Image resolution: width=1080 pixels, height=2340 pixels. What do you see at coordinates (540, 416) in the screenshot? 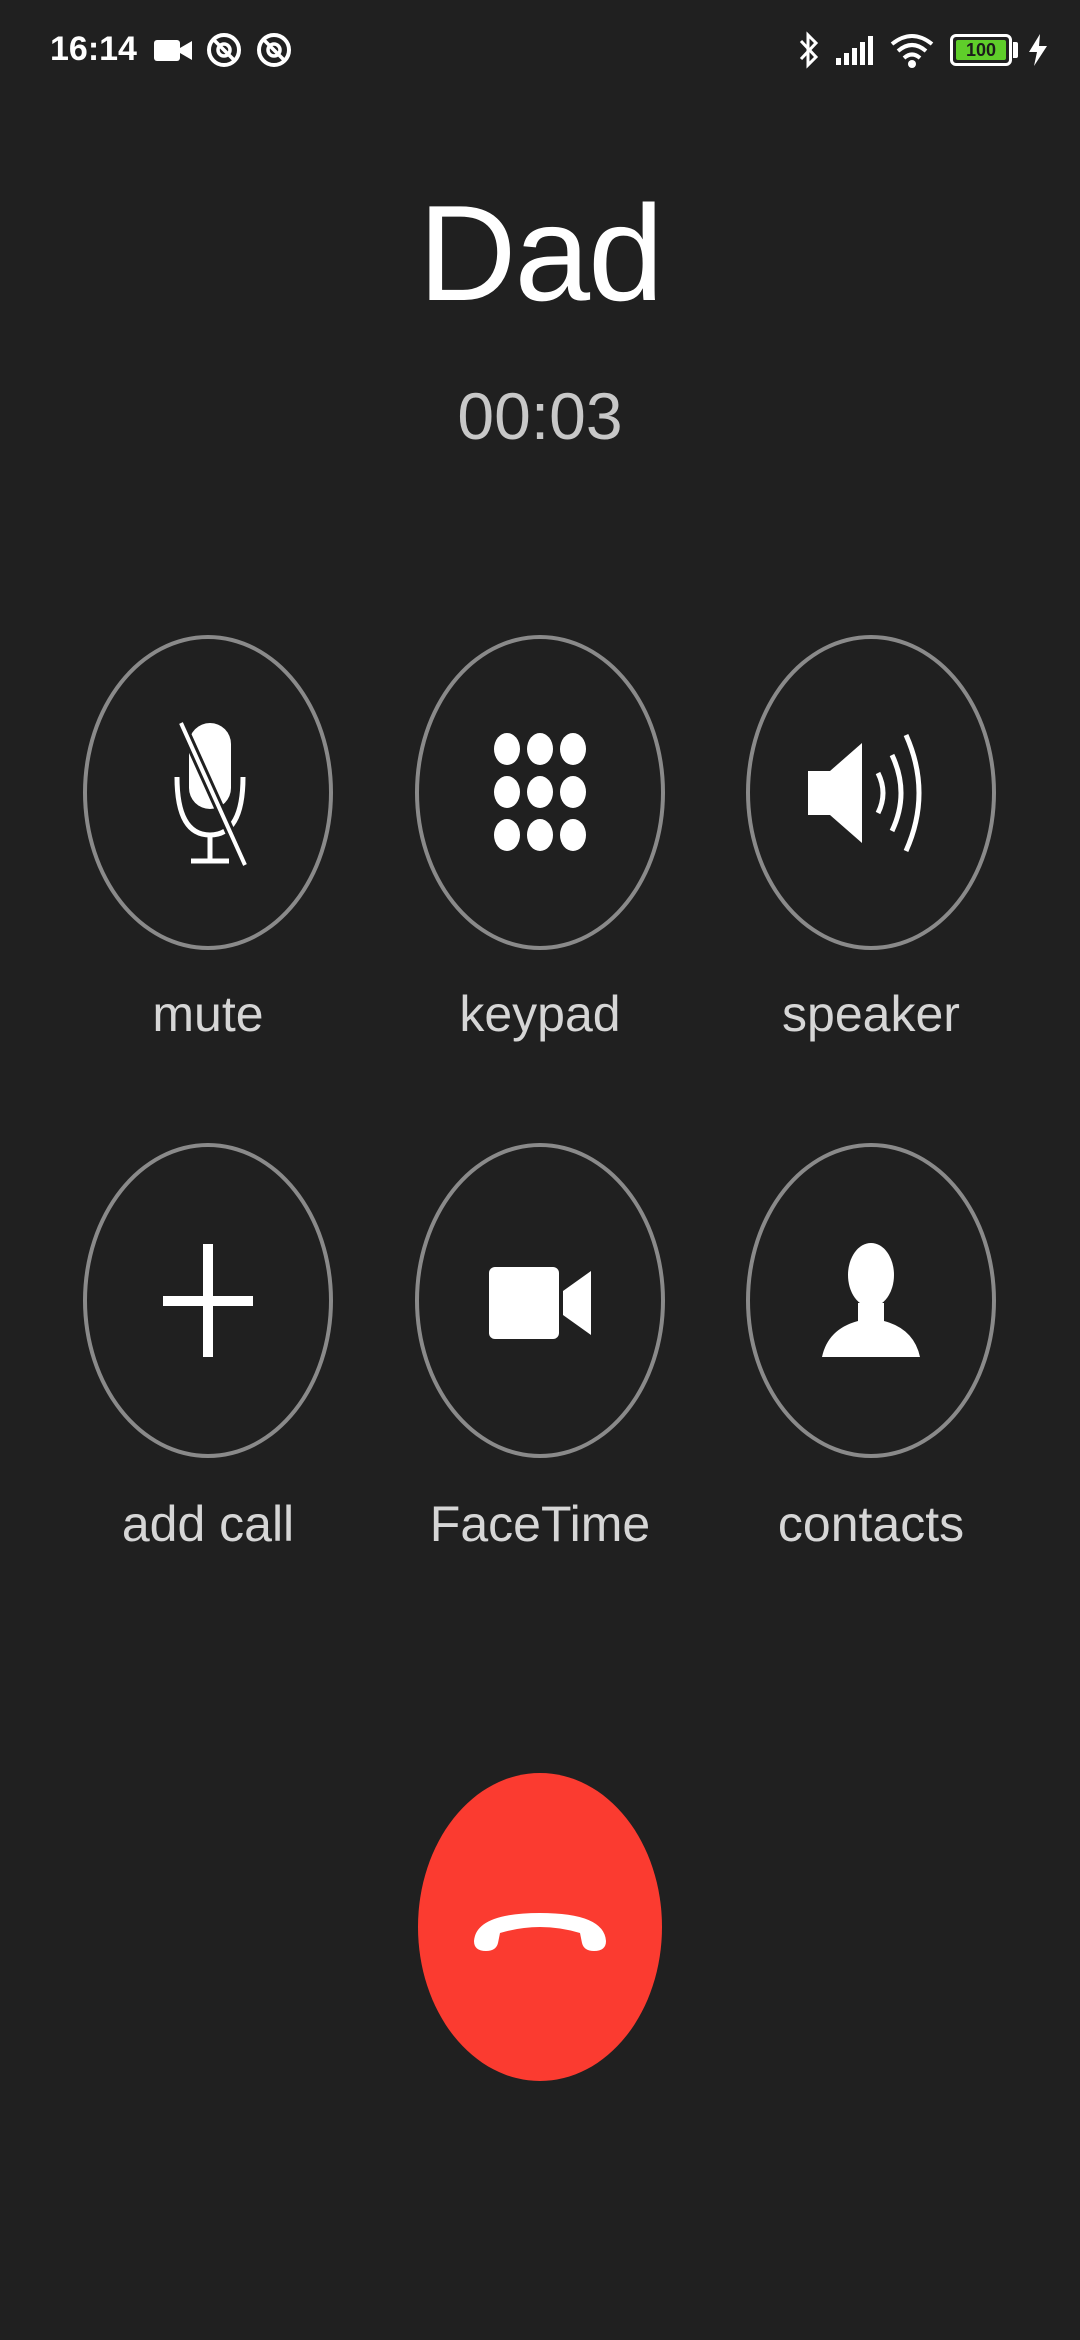
I see `call-duration: 00:03` at bounding box center [540, 416].